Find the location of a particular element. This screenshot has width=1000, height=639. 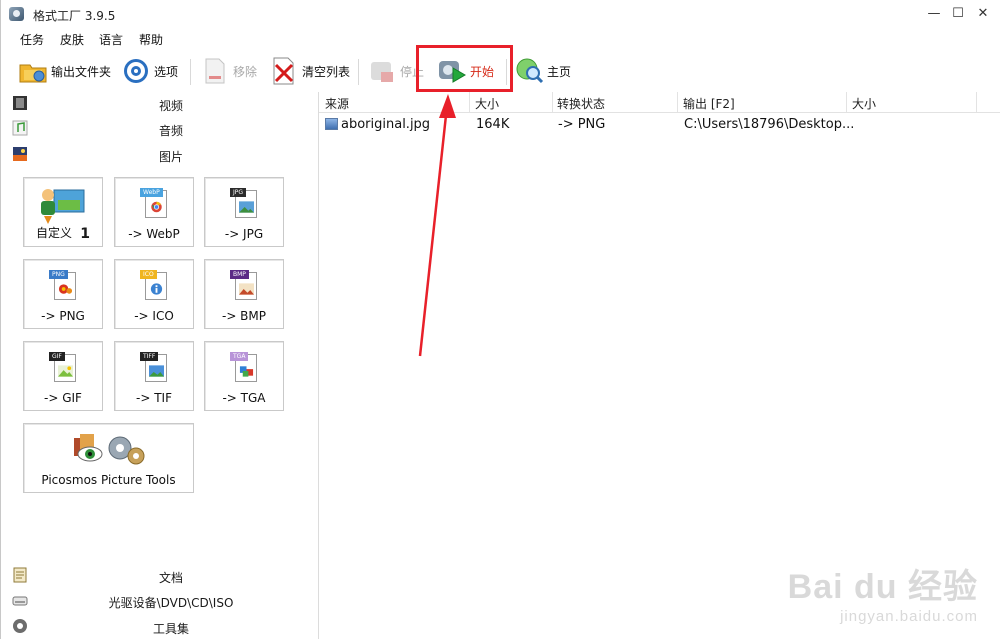

baidu-watermark: Bai du 经验 jingyan.baidu.com is located at coordinates (883, 592).